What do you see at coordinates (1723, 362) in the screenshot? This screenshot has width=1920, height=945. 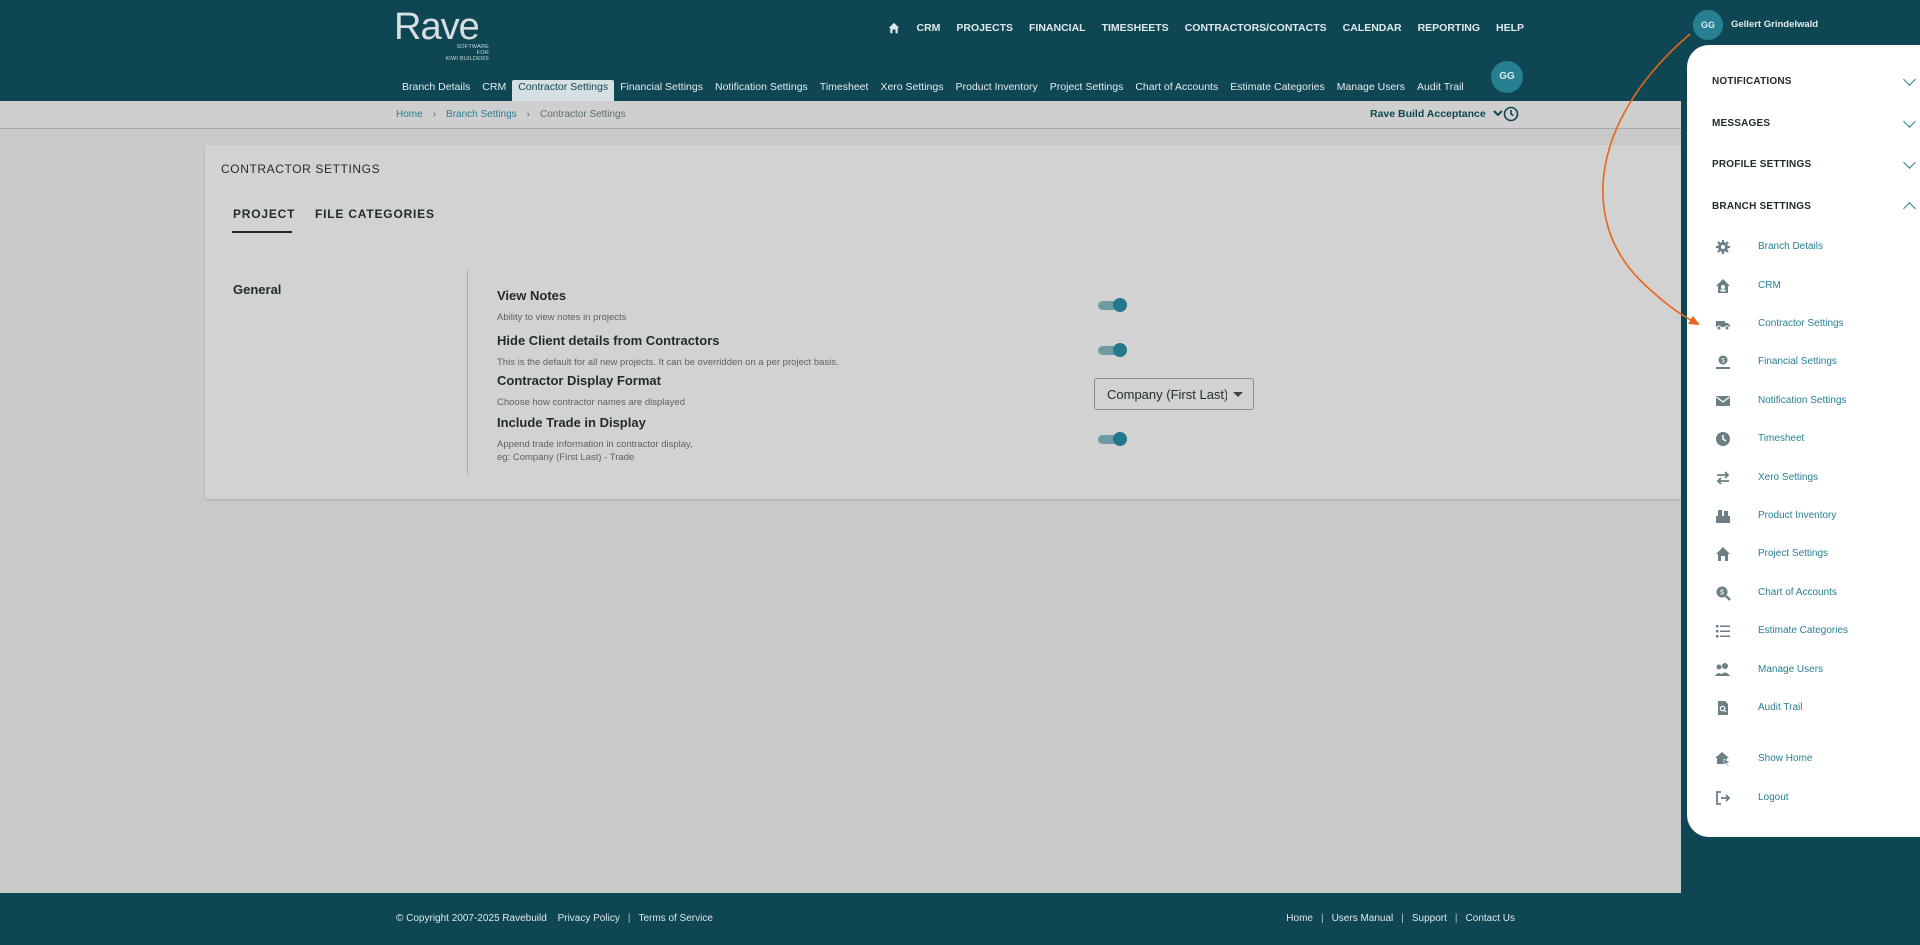 I see `money-hand-icon: $` at bounding box center [1723, 362].